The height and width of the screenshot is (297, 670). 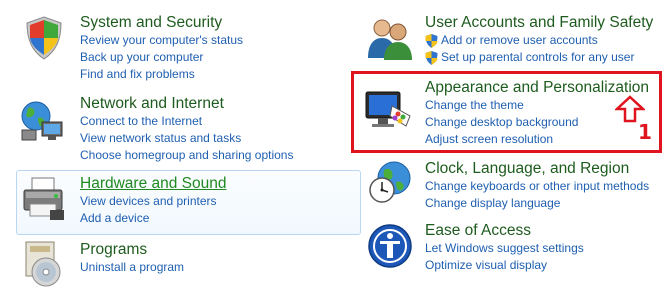 I want to click on shield-icon, so click(x=44, y=38).